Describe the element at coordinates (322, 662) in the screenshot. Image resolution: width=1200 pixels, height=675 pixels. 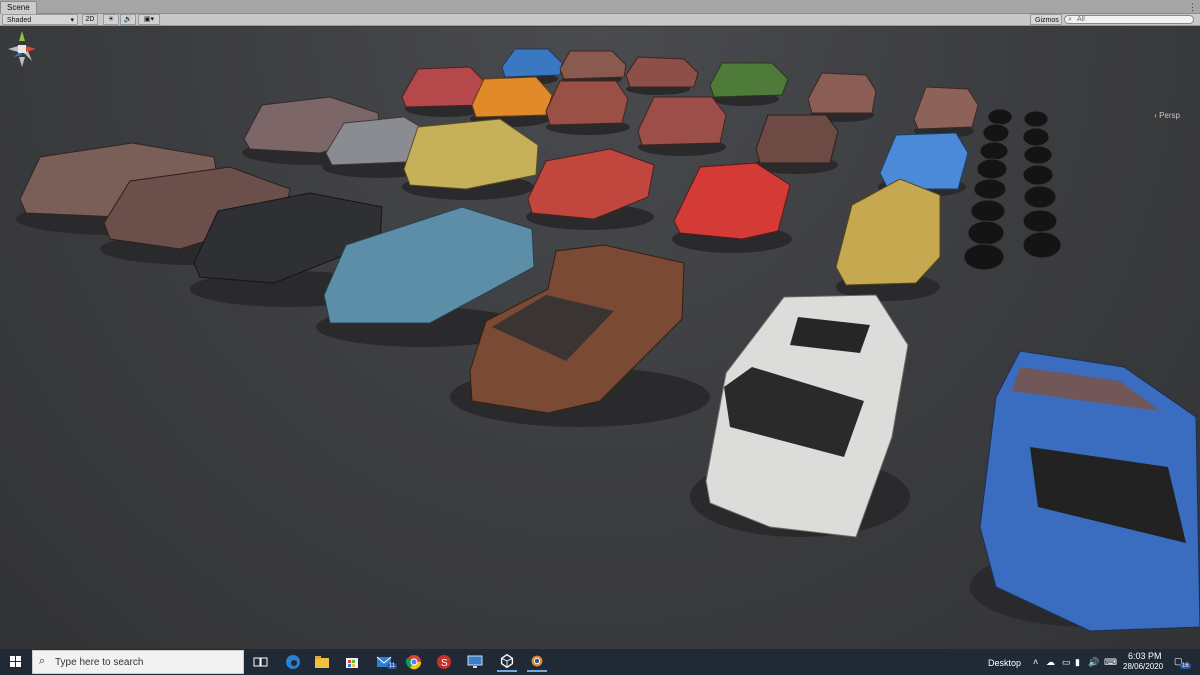
I see `file-explorer-icon` at that location.